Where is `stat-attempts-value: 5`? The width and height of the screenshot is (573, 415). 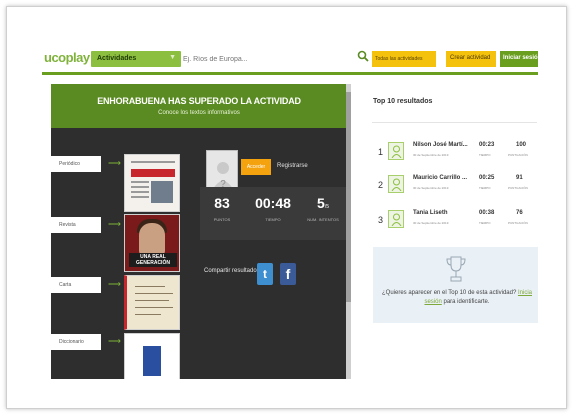
stat-attempts-value: 5 is located at coordinates (321, 203).